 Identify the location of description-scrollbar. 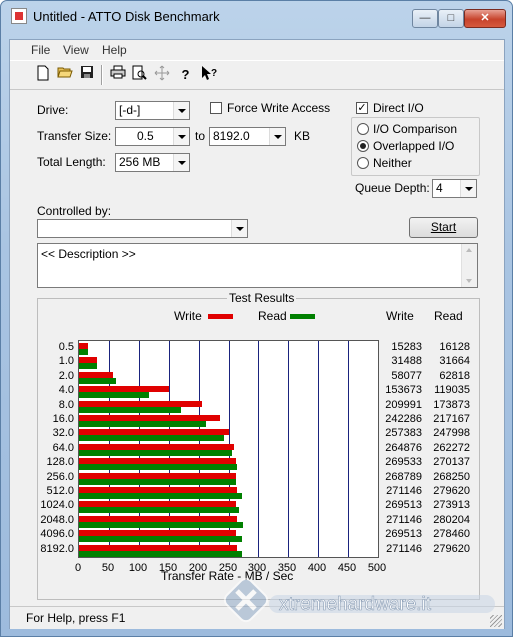
(469, 265).